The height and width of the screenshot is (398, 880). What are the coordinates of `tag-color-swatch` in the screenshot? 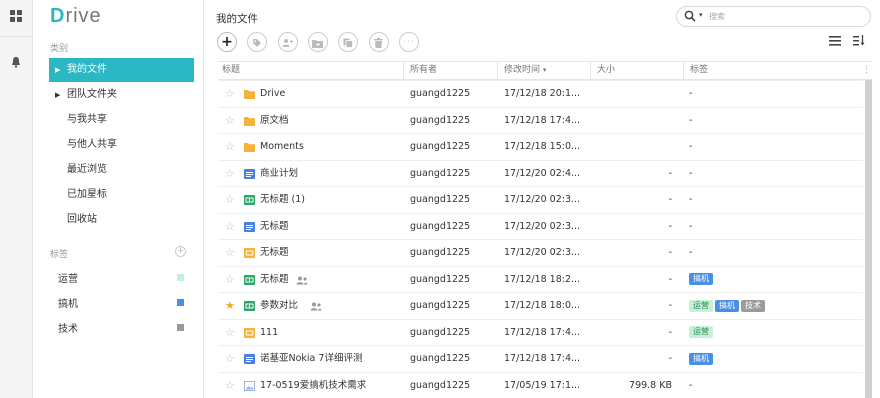 It's located at (180, 302).